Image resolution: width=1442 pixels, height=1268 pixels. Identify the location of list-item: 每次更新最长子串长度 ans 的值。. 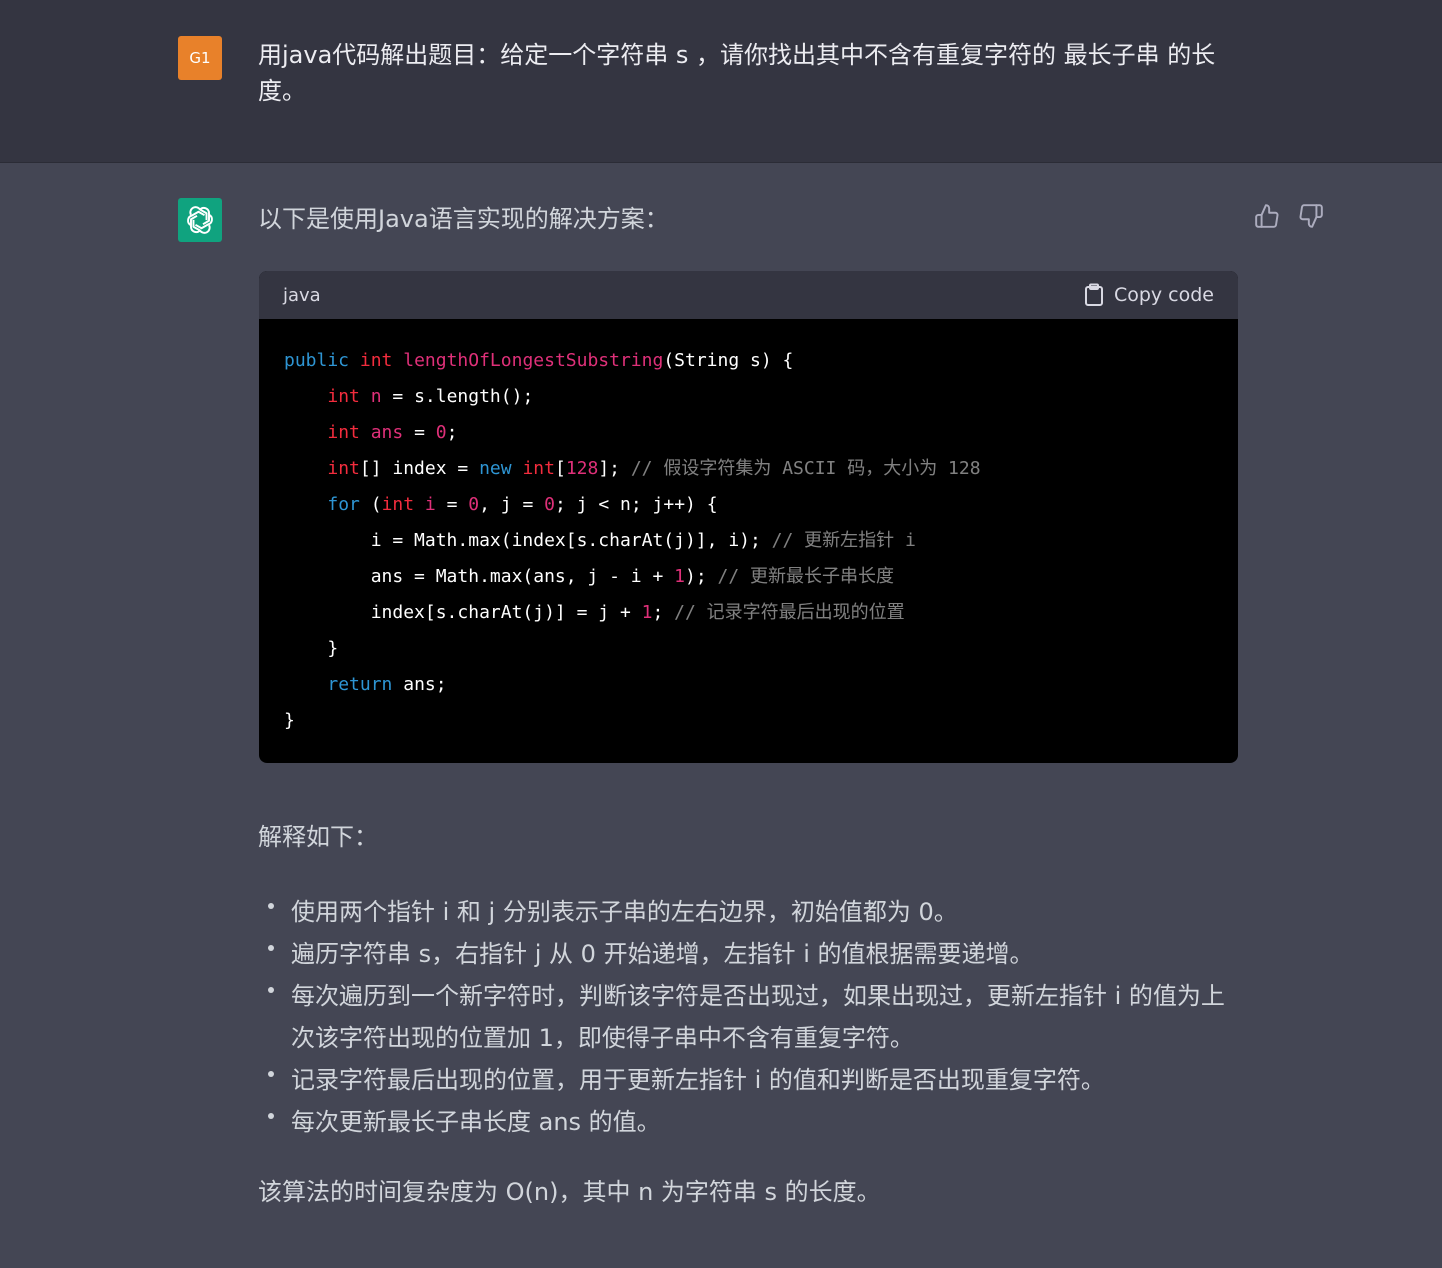
(748, 1122).